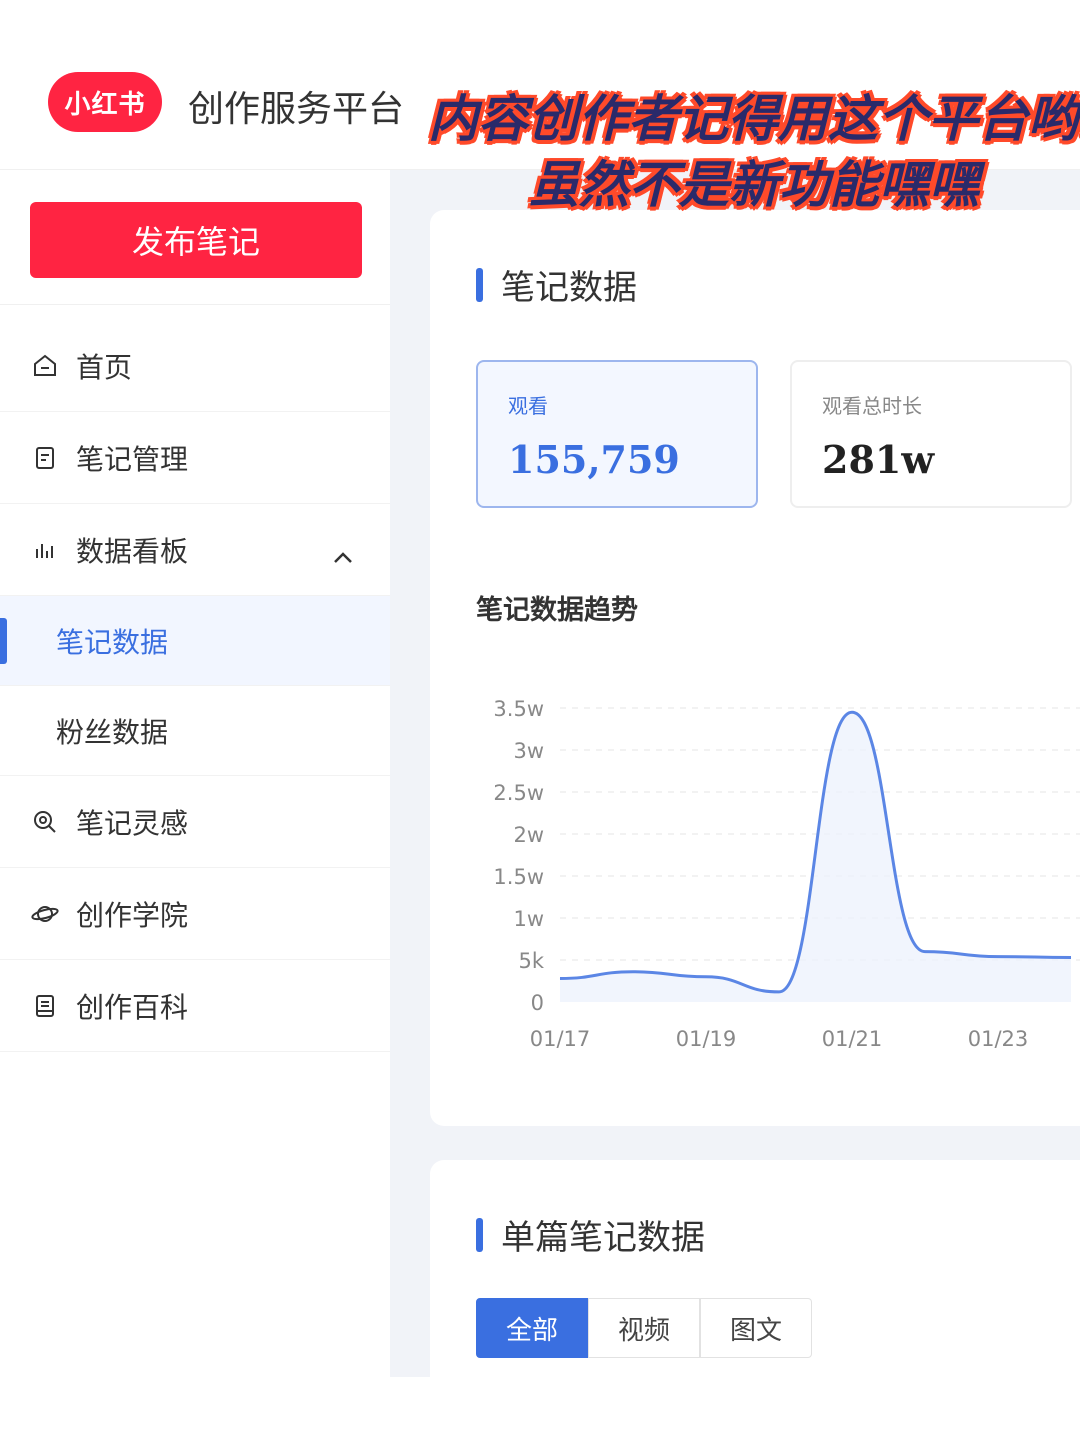 The height and width of the screenshot is (1439, 1080). Describe the element at coordinates (195, 1006) in the screenshot. I see `sidebar-item-creator-wiki: 创作百科` at that location.